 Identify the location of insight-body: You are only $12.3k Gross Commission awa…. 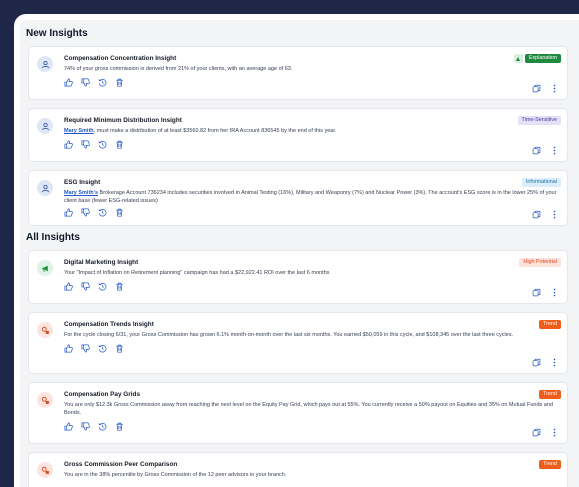
(311, 409).